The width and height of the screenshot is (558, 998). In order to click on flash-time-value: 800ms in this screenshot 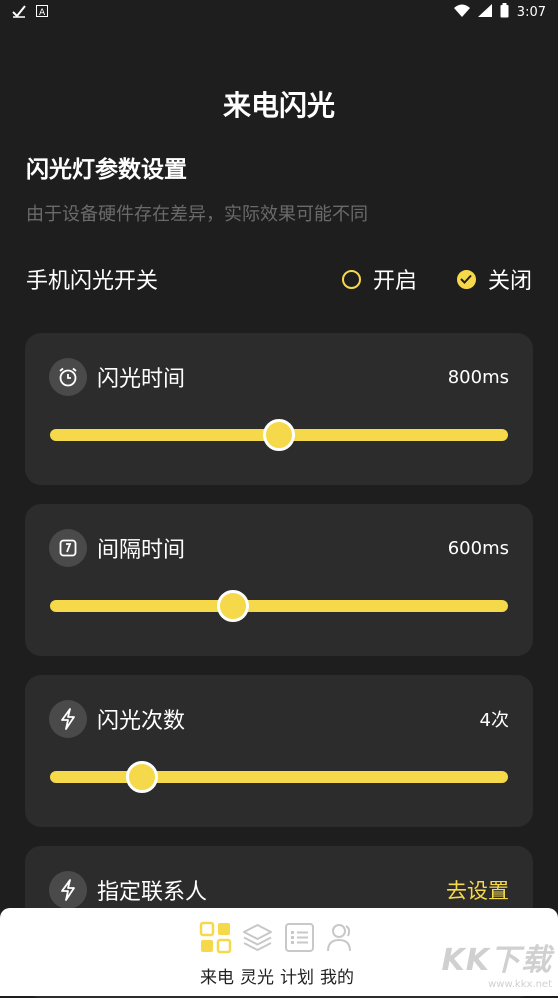, I will do `click(478, 377)`.